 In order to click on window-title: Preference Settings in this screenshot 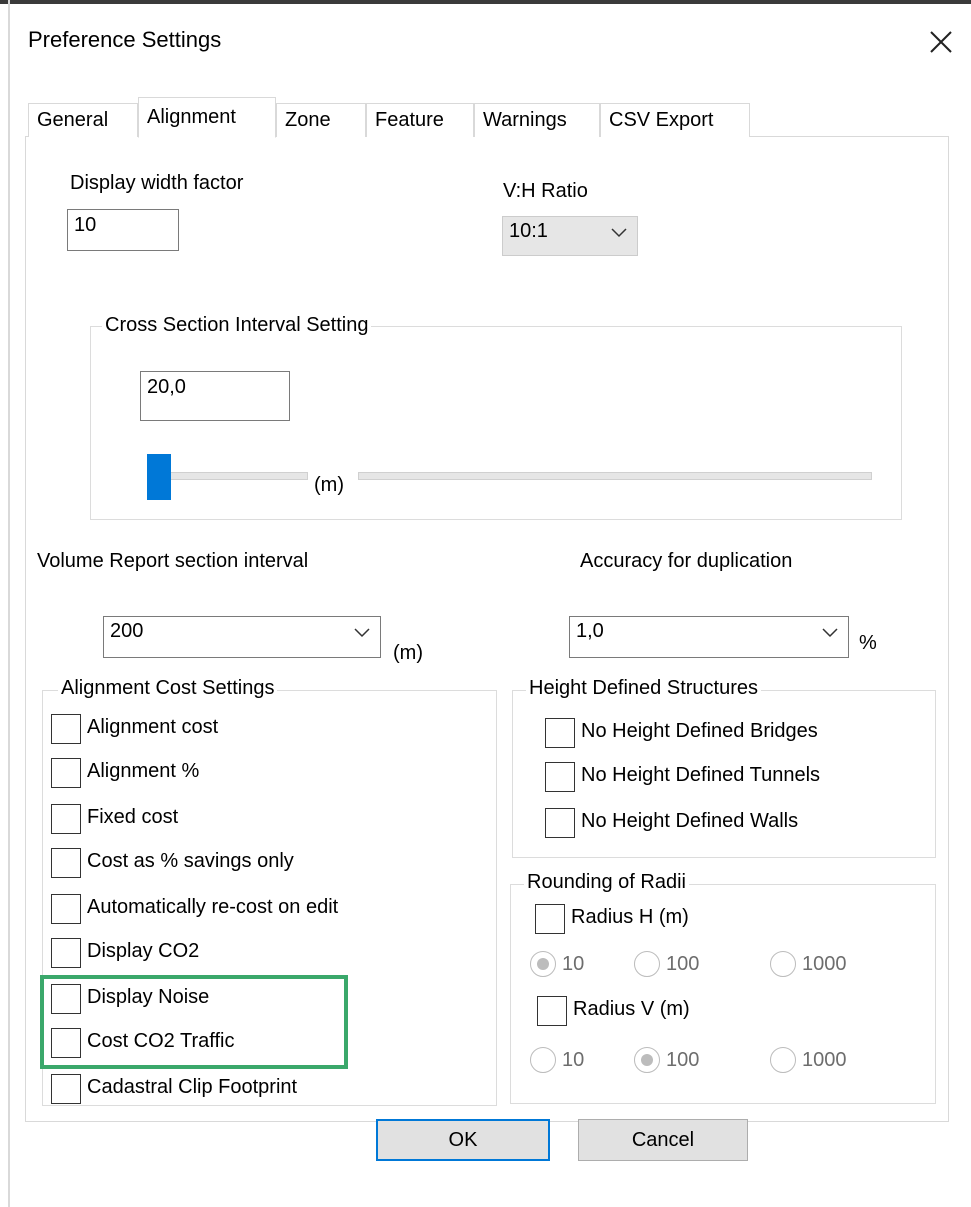, I will do `click(125, 39)`.